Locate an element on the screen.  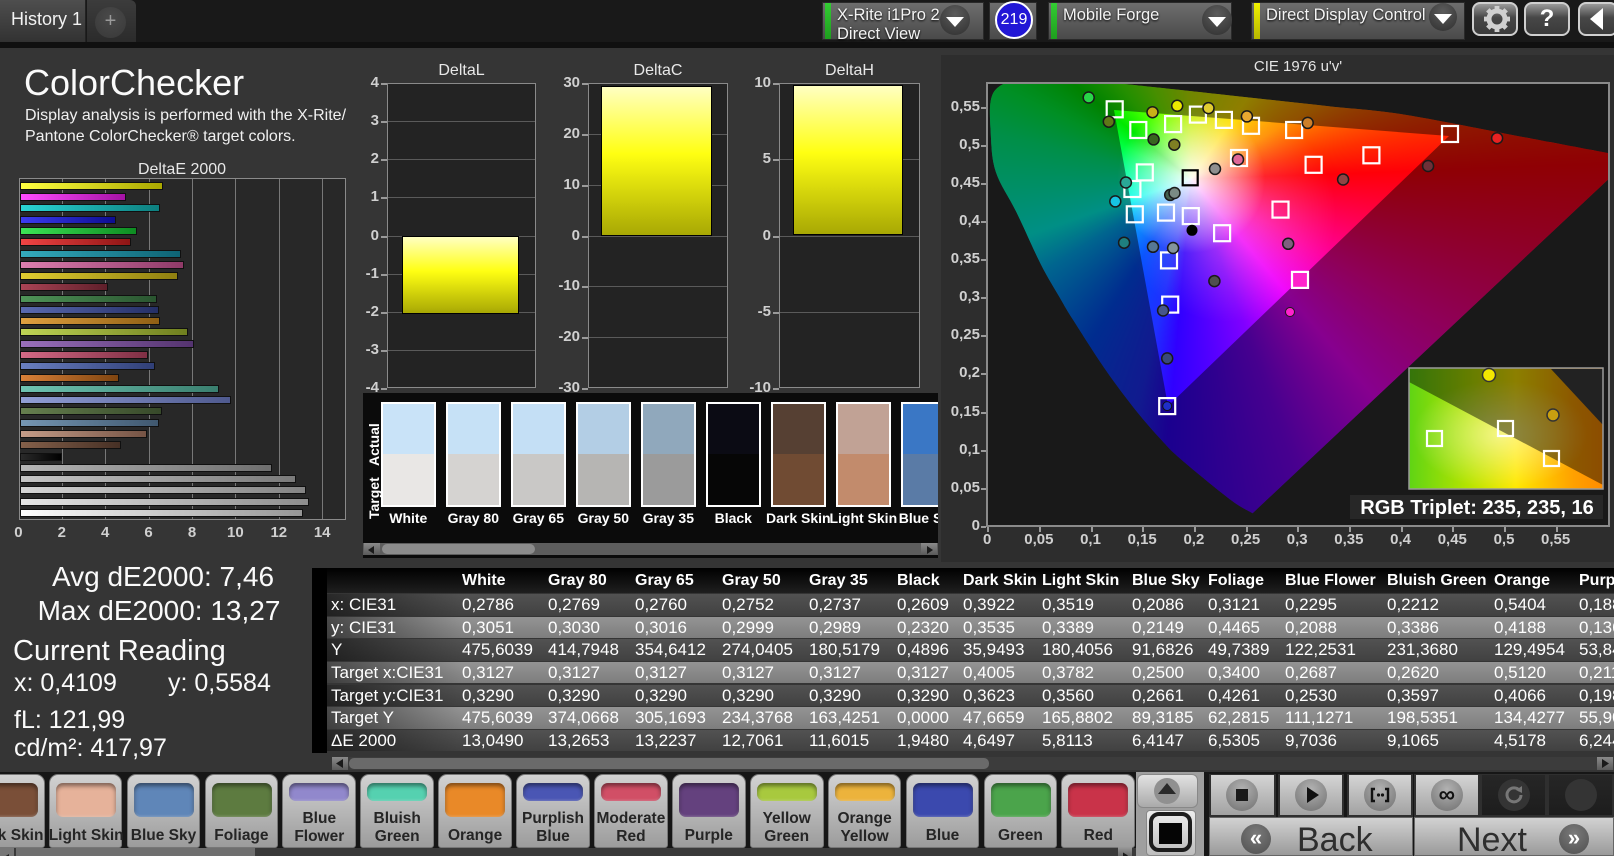
svg-text: RGB Triplet: 235, 235, 16 is located at coordinates (1476, 508).